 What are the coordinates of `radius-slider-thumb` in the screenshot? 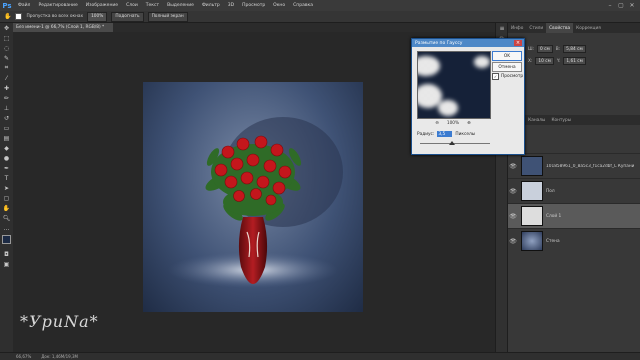 It's located at (451, 143).